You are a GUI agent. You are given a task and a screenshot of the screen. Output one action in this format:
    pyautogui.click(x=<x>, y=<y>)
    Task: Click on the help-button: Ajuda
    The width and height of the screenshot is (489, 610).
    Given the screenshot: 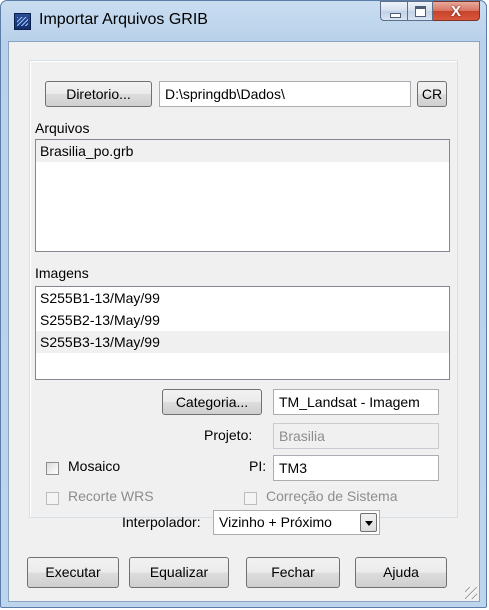 What is the action you would take?
    pyautogui.click(x=401, y=572)
    